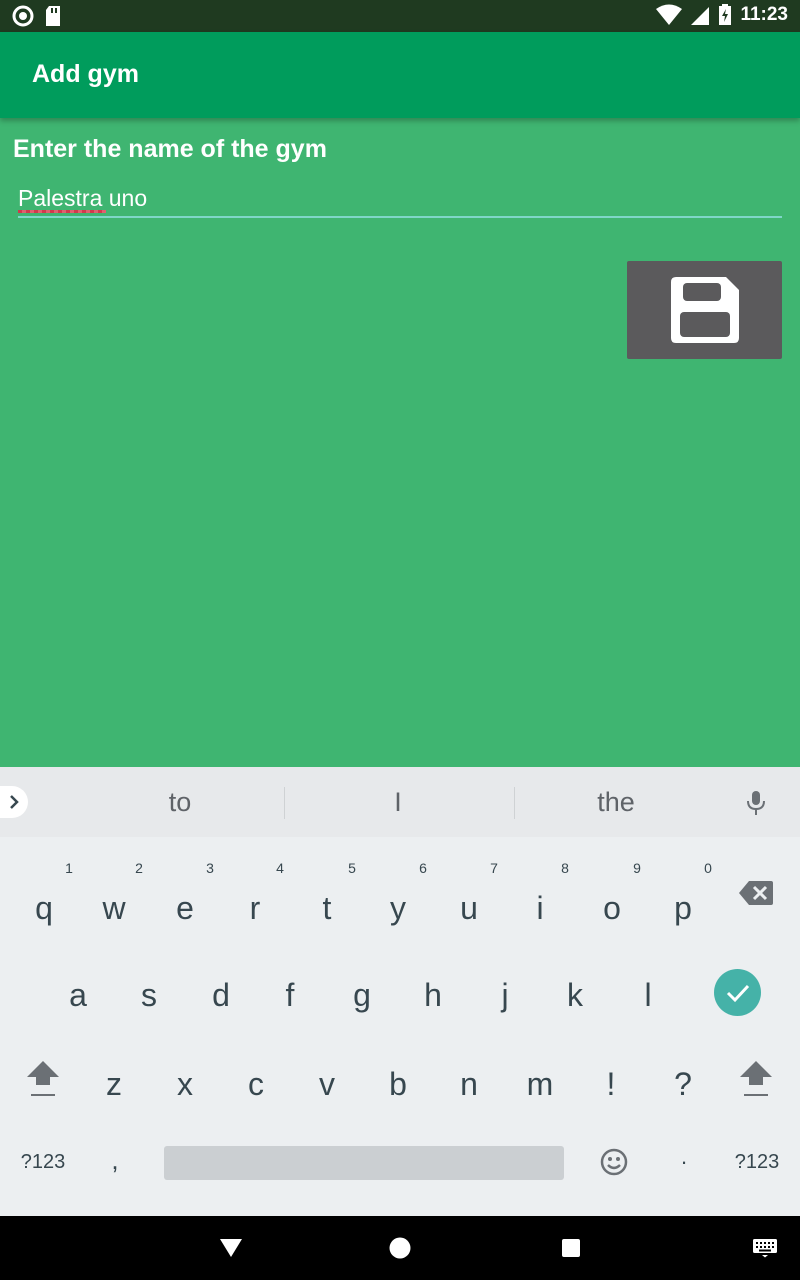 Image resolution: width=800 pixels, height=1280 pixels. Describe the element at coordinates (575, 987) in the screenshot. I see `key-k: k` at that location.